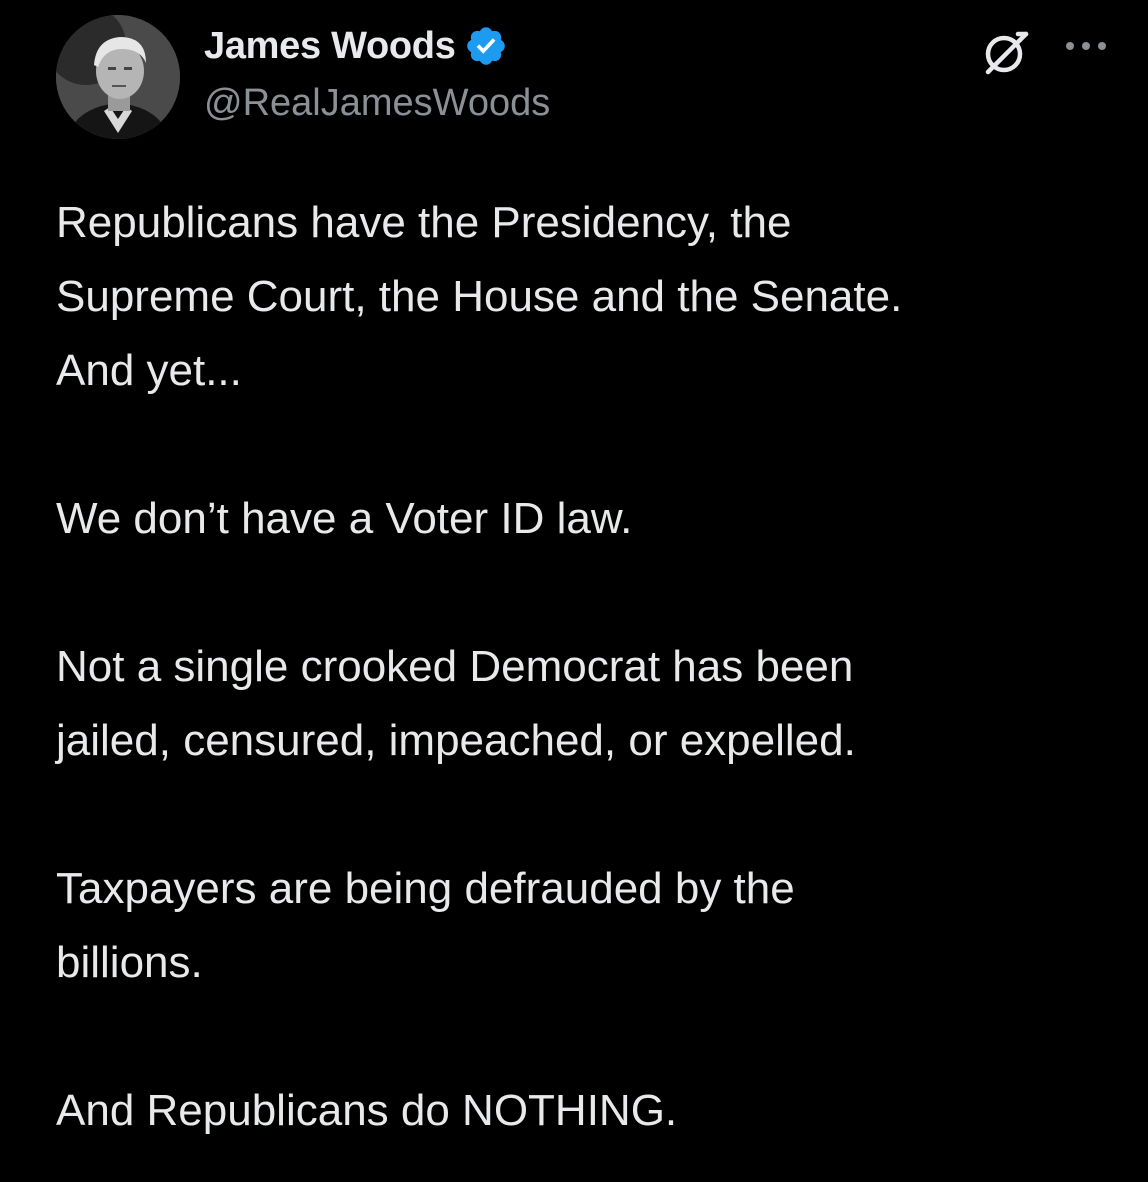 The image size is (1148, 1182). Describe the element at coordinates (129, 962) in the screenshot. I see `tweet-line: billions.` at that location.